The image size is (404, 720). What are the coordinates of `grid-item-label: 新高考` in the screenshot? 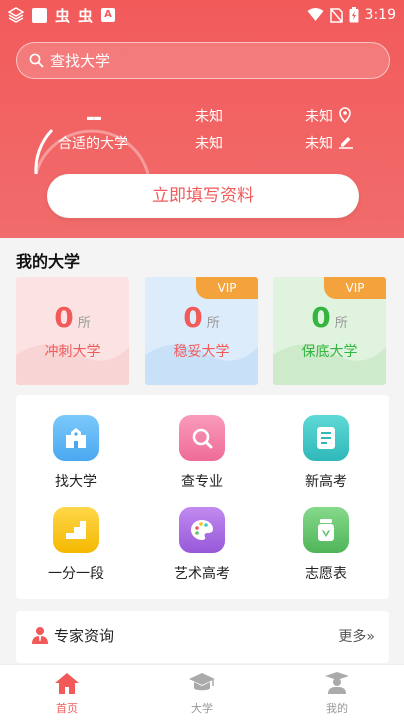 It's located at (326, 482).